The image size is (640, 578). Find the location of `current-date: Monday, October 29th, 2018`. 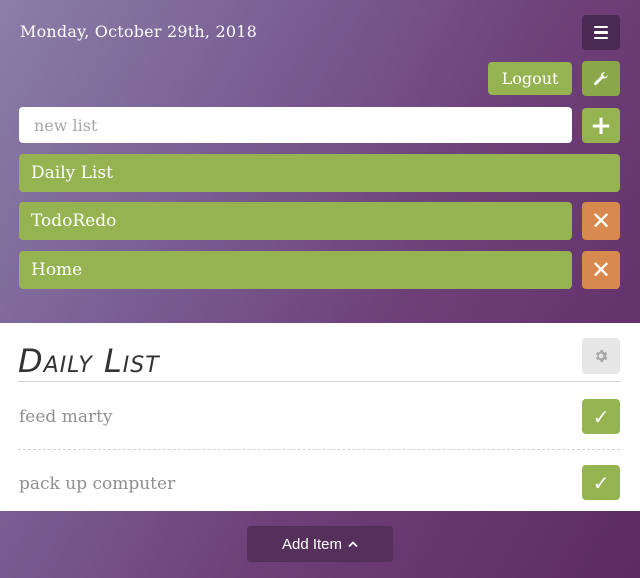

current-date: Monday, October 29th, 2018 is located at coordinates (138, 31).